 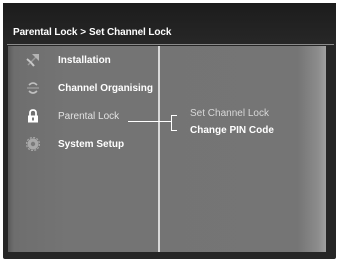 I want to click on submenu-item-set-channel-lock: Set Channel Lock, so click(x=229, y=113).